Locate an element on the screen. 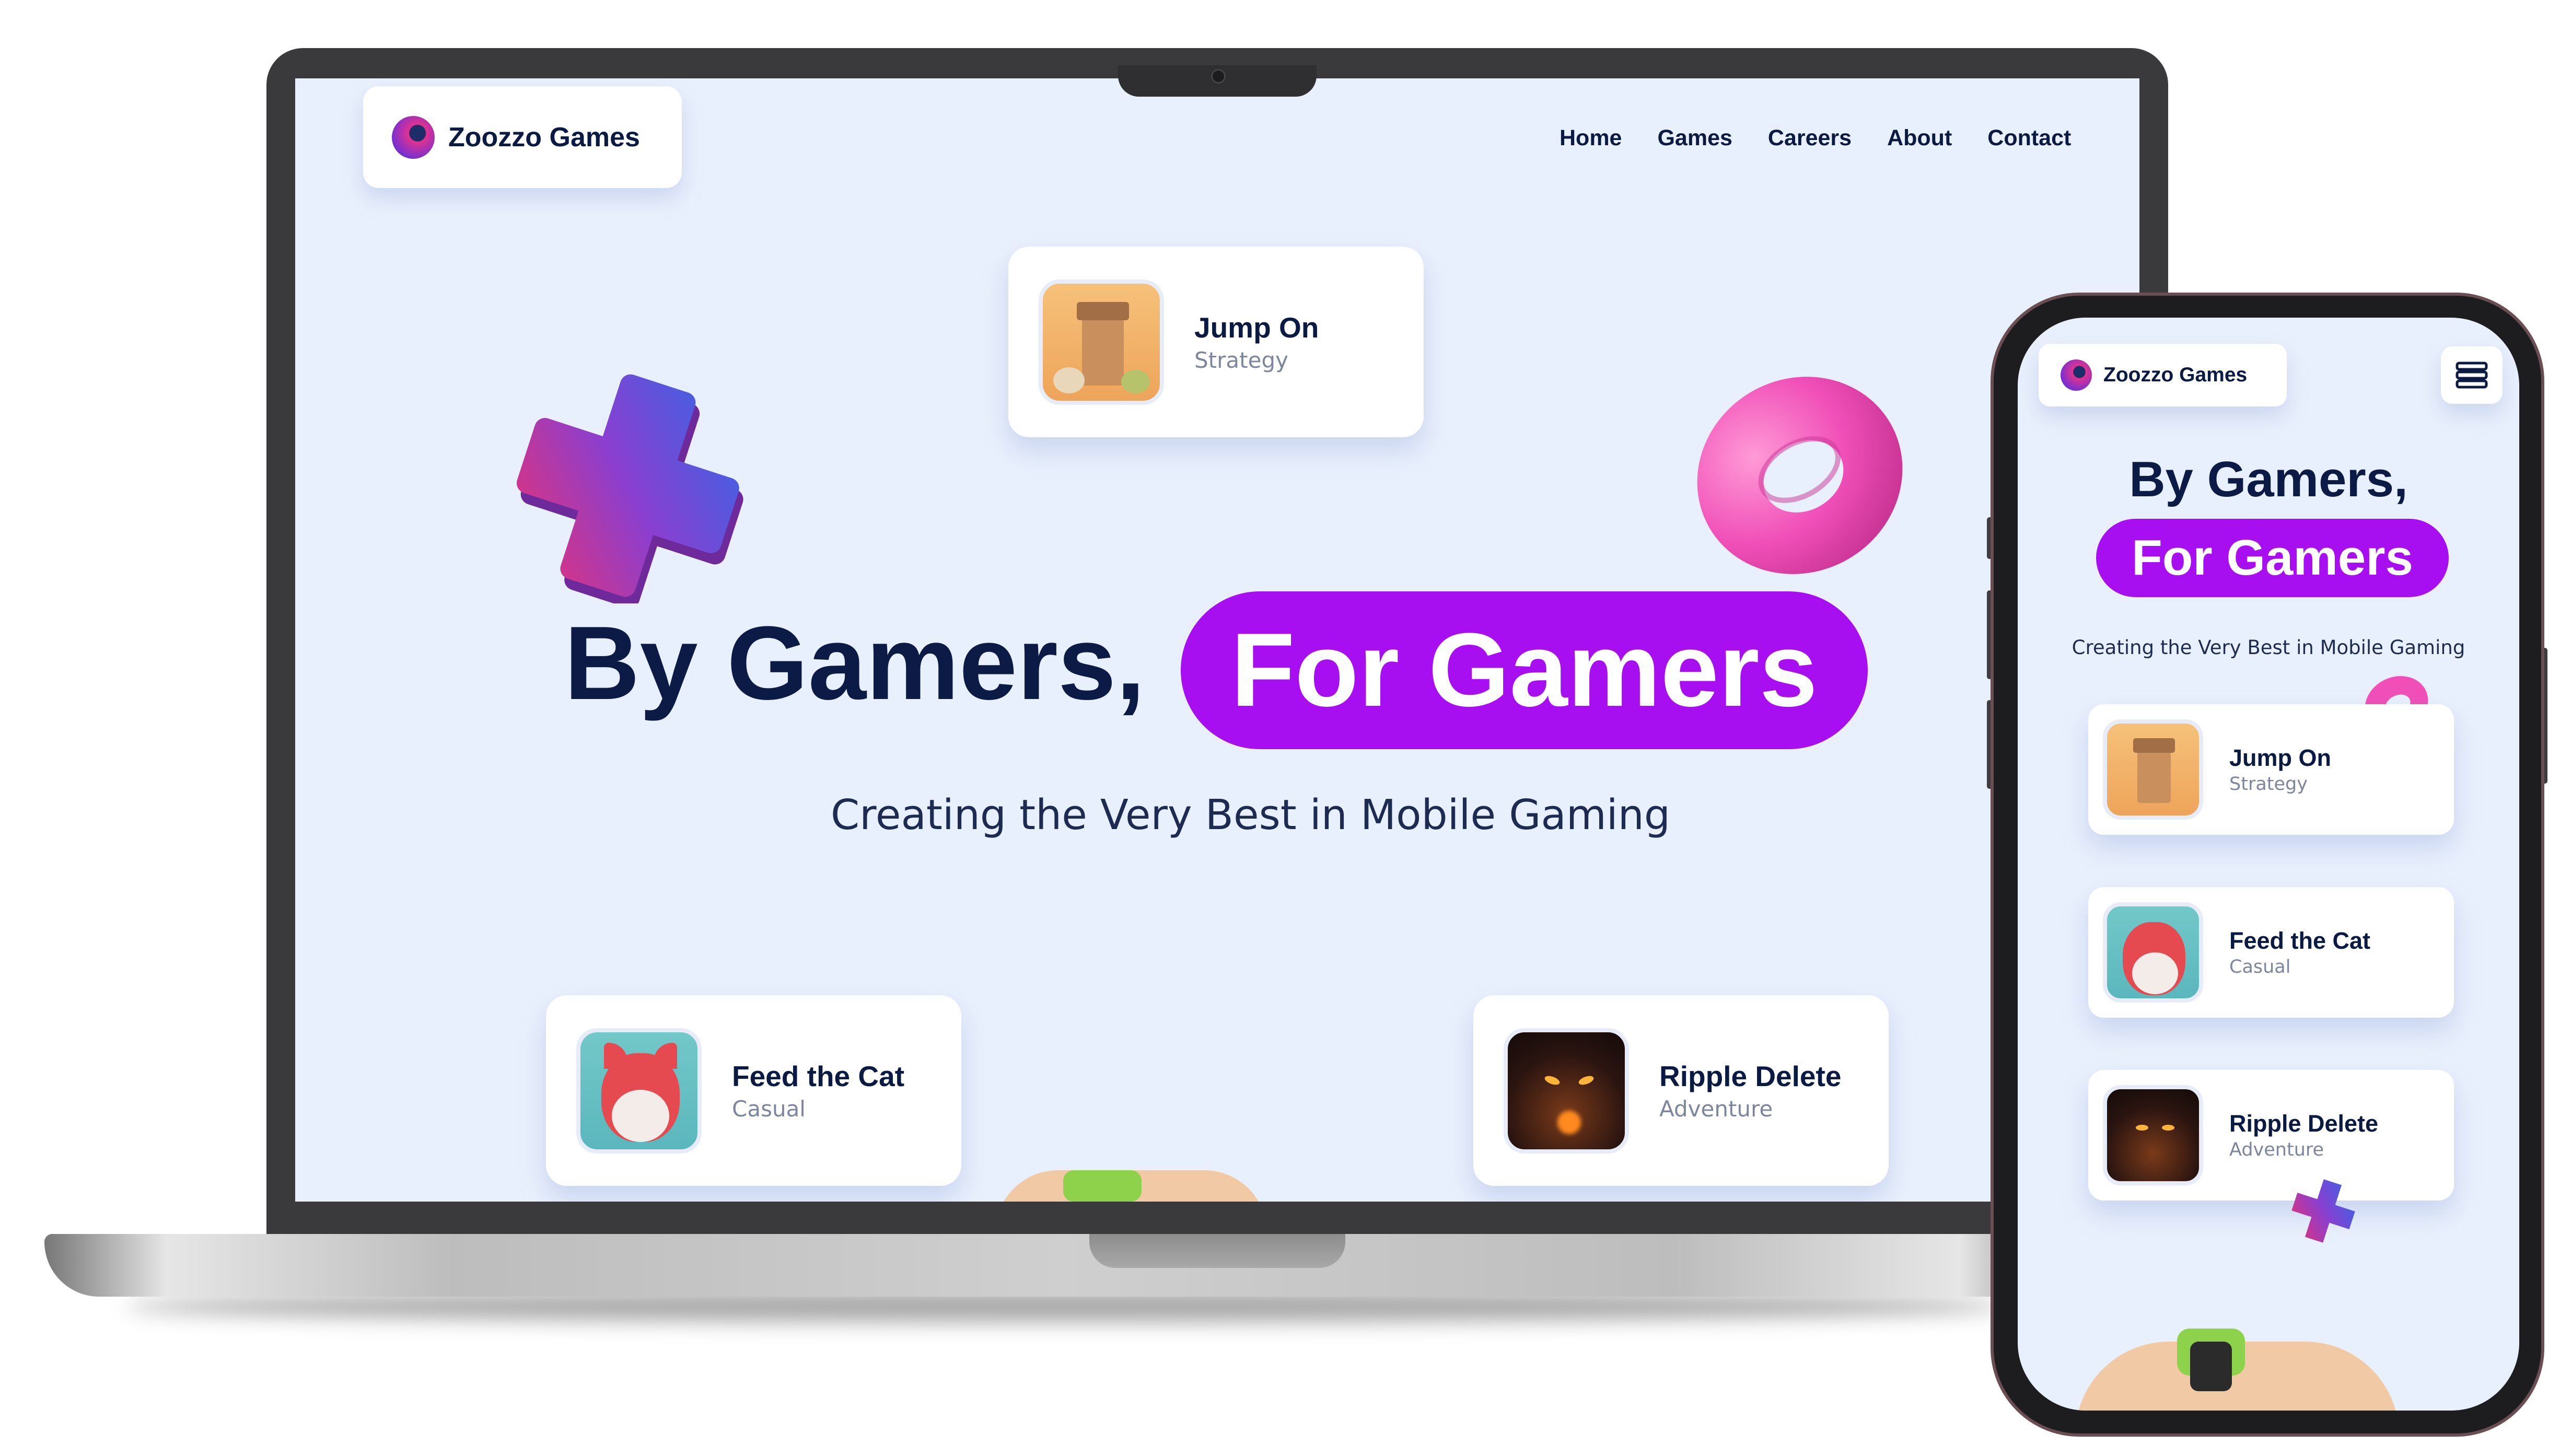  camera-icon is located at coordinates (1218, 77).